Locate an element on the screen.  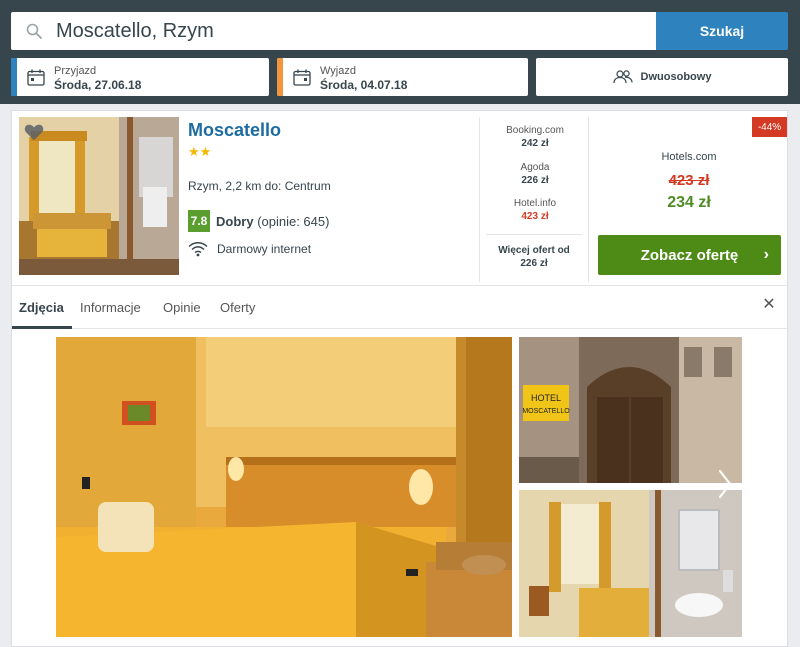
deal-site-name: Booking.com is located at coordinates (535, 130).